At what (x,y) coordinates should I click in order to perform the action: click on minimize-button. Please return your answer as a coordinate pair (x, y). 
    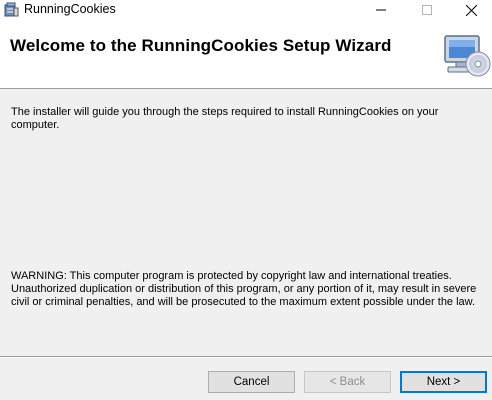
    Looking at the image, I should click on (381, 10).